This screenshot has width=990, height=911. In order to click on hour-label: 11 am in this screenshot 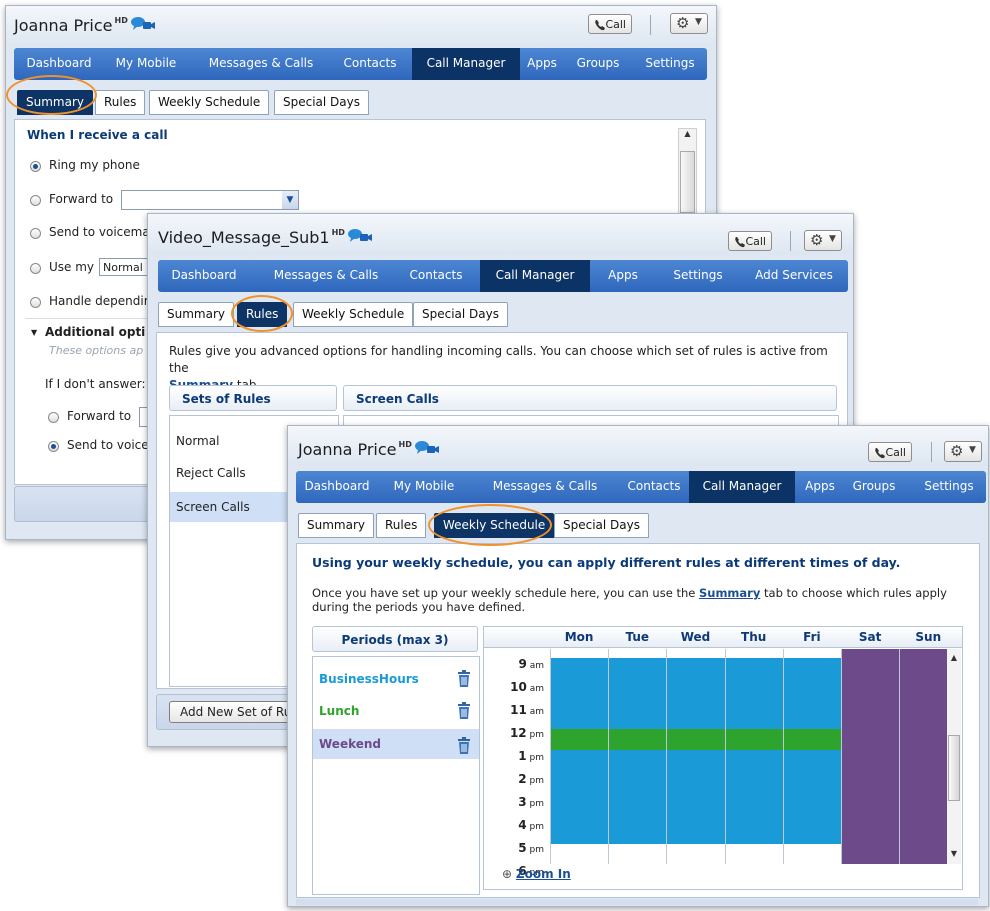, I will do `click(527, 710)`.